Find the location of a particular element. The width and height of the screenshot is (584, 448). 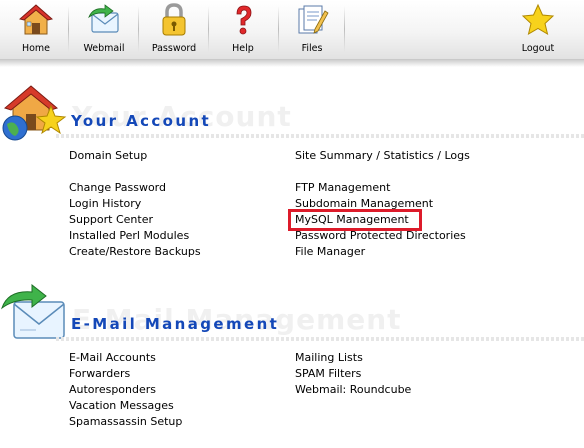

toolbar-password-button: Password is located at coordinates (174, 30).